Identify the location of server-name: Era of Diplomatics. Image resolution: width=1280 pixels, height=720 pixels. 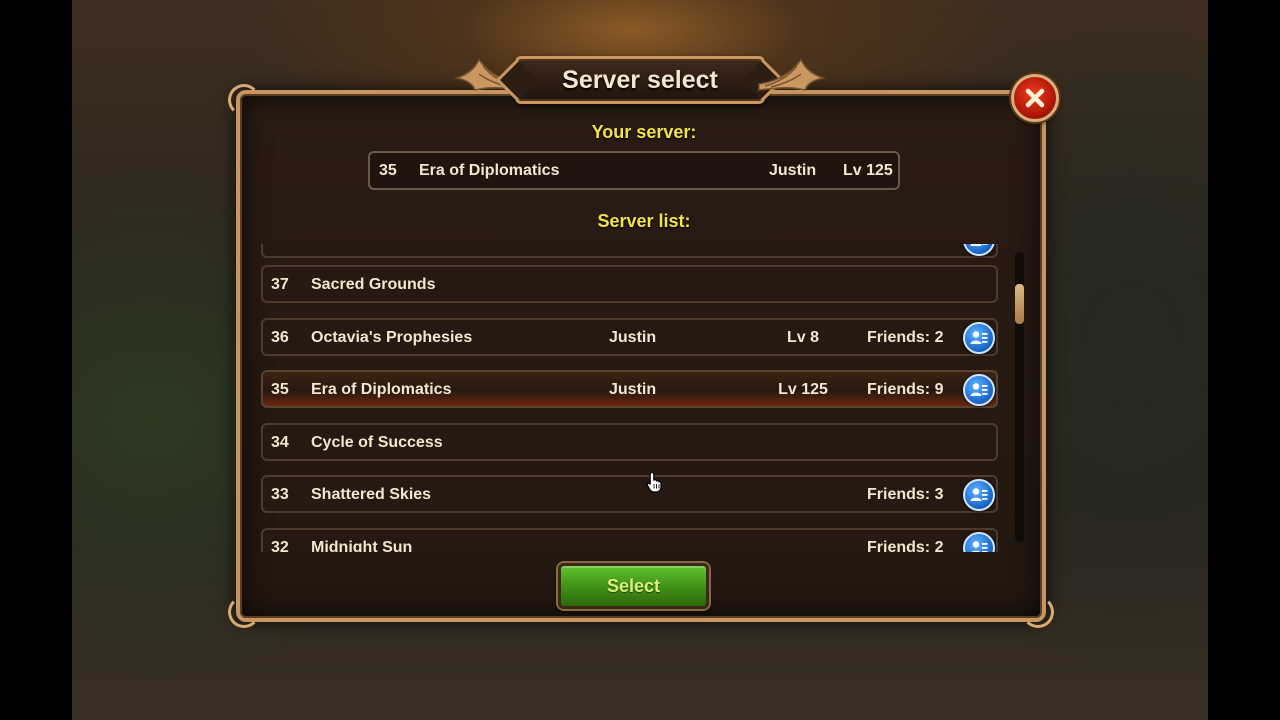
(381, 389).